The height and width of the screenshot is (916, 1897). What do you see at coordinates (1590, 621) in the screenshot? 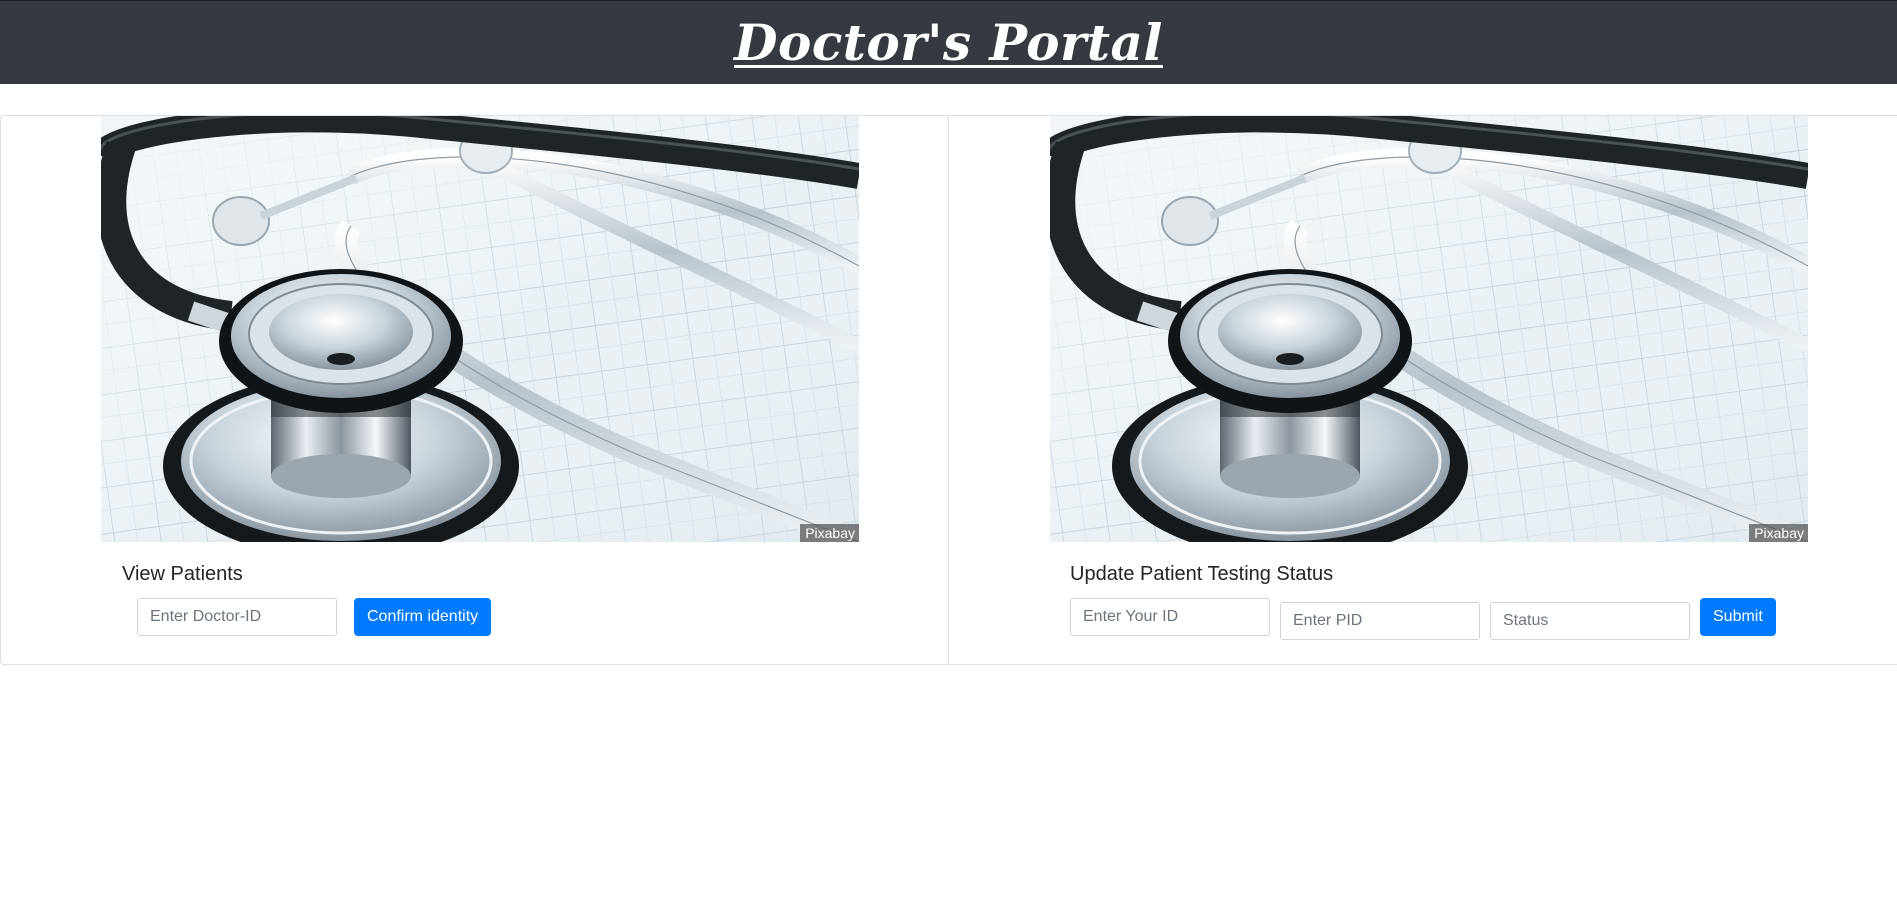
I see `status-input` at bounding box center [1590, 621].